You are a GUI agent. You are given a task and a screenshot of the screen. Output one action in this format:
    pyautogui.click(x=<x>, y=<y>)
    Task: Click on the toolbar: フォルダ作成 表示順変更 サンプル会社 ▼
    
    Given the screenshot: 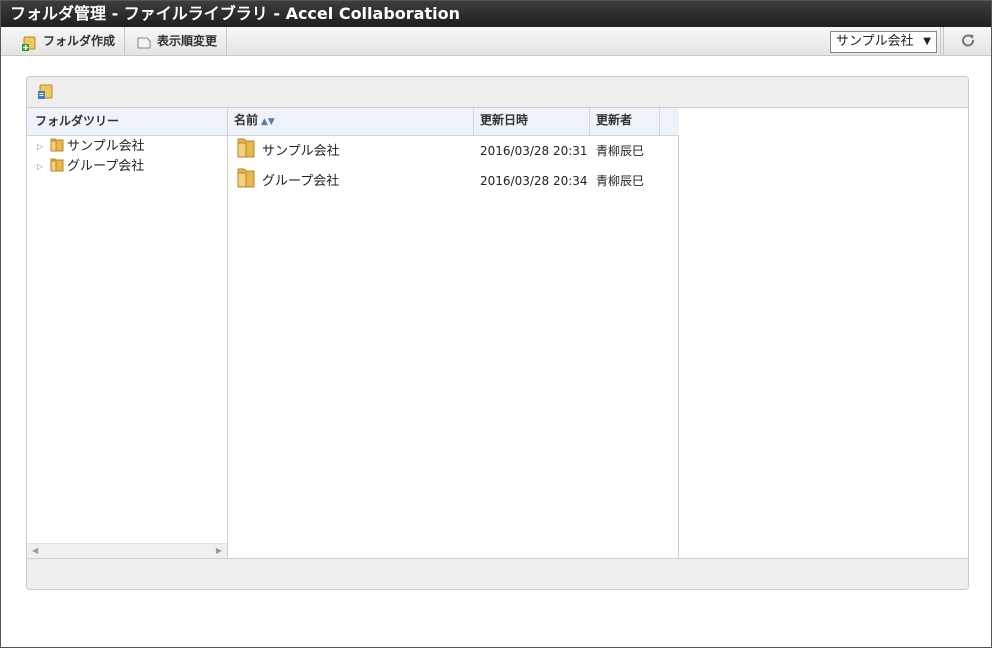 What is the action you would take?
    pyautogui.click(x=496, y=41)
    